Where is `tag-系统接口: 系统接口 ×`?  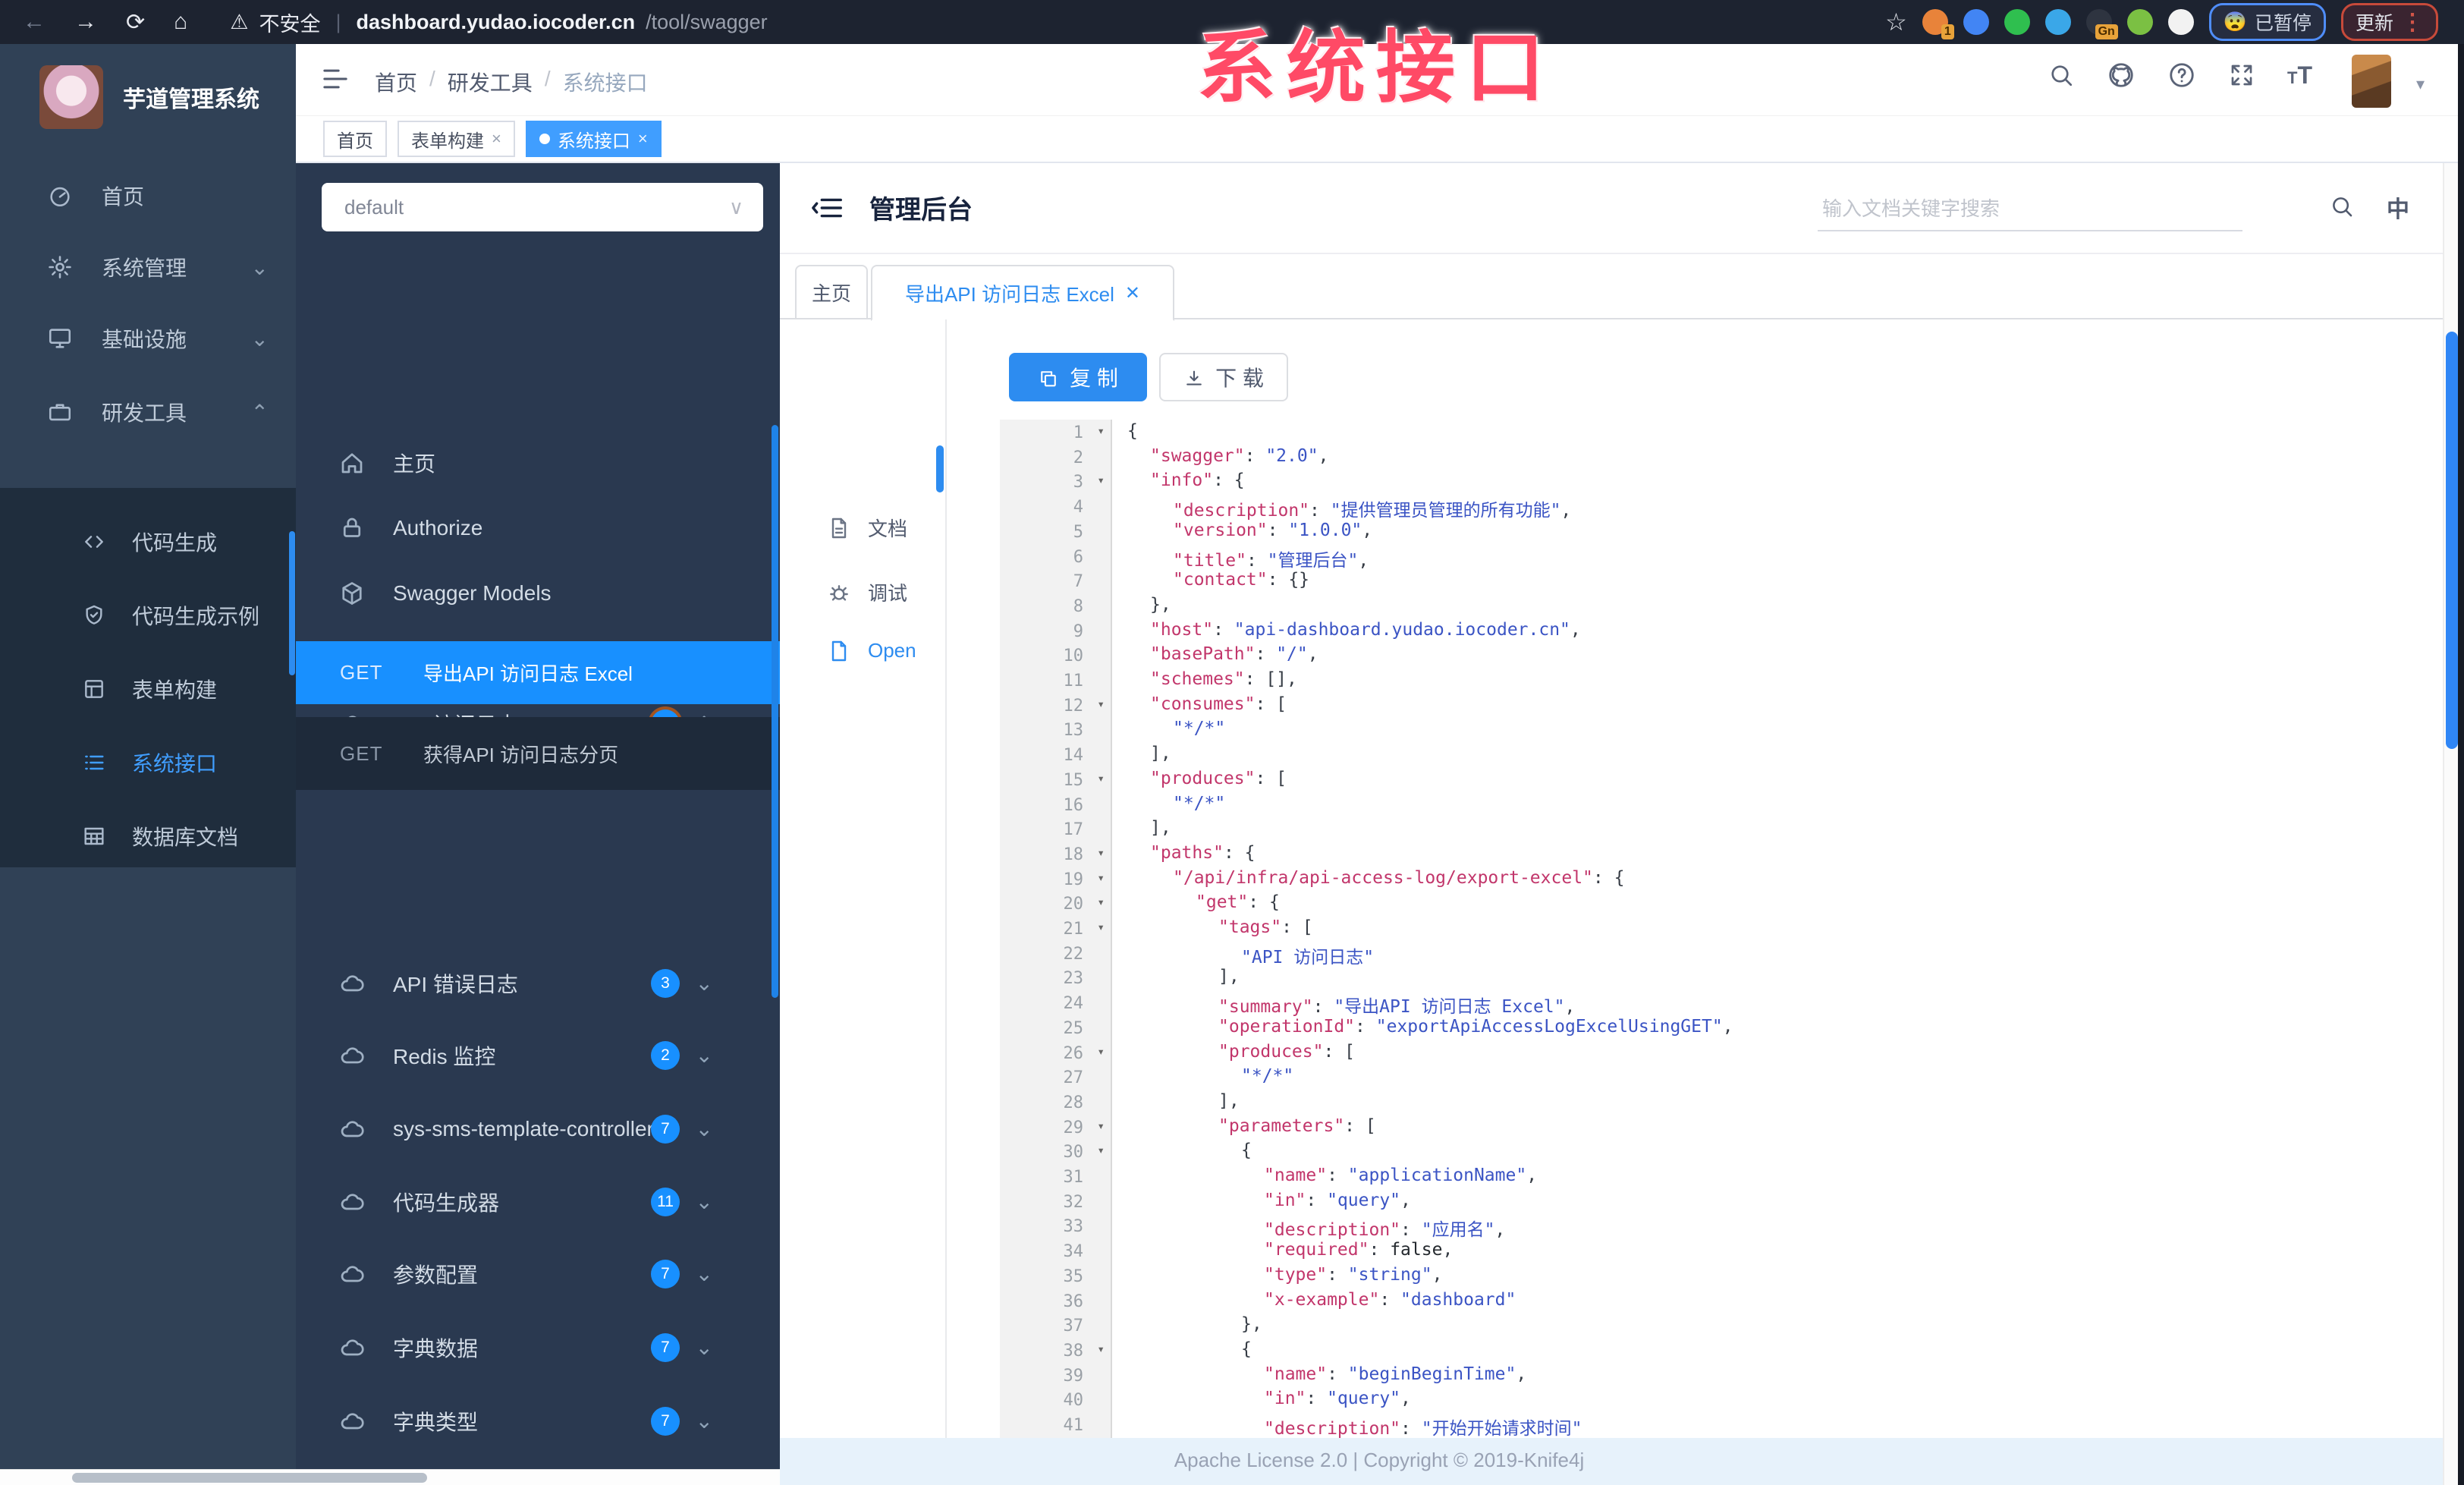
tag-系统接口: 系统接口 × is located at coordinates (593, 139).